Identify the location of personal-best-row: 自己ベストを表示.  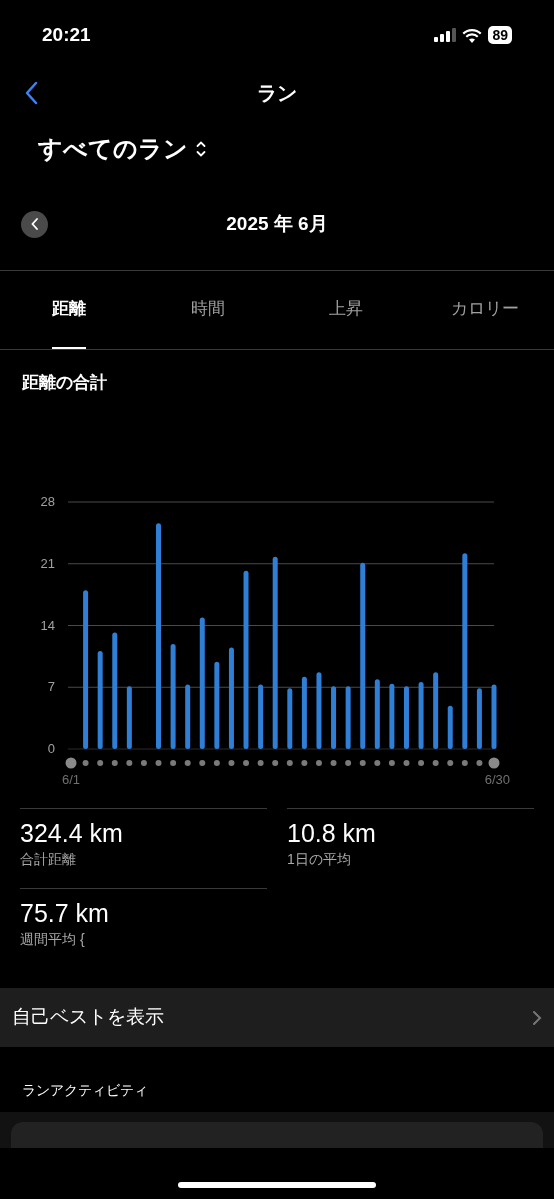
(277, 1017).